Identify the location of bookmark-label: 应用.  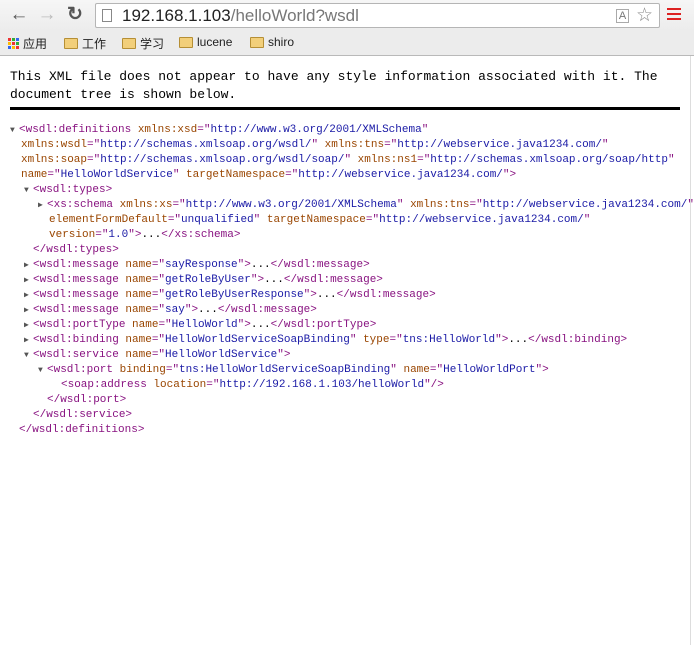
(35, 44).